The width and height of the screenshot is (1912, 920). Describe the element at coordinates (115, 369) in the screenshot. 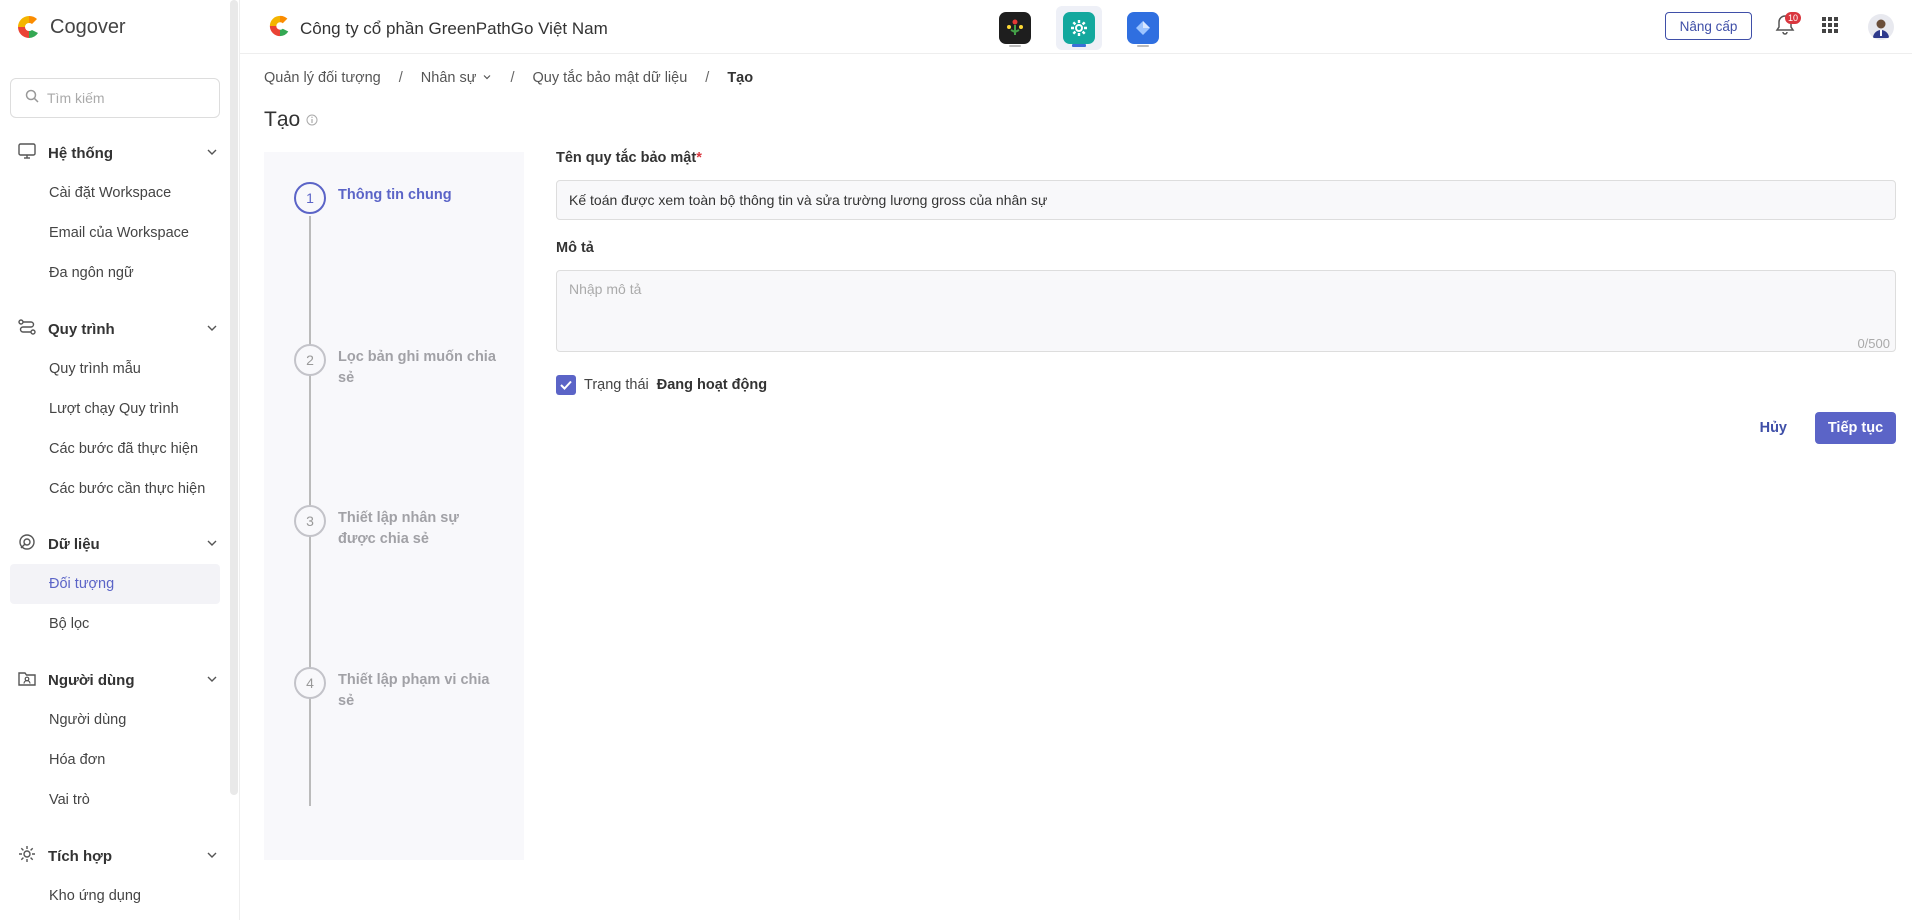

I see `sidebar-item-quy-trinh-mau: Quy trình mẫu` at that location.